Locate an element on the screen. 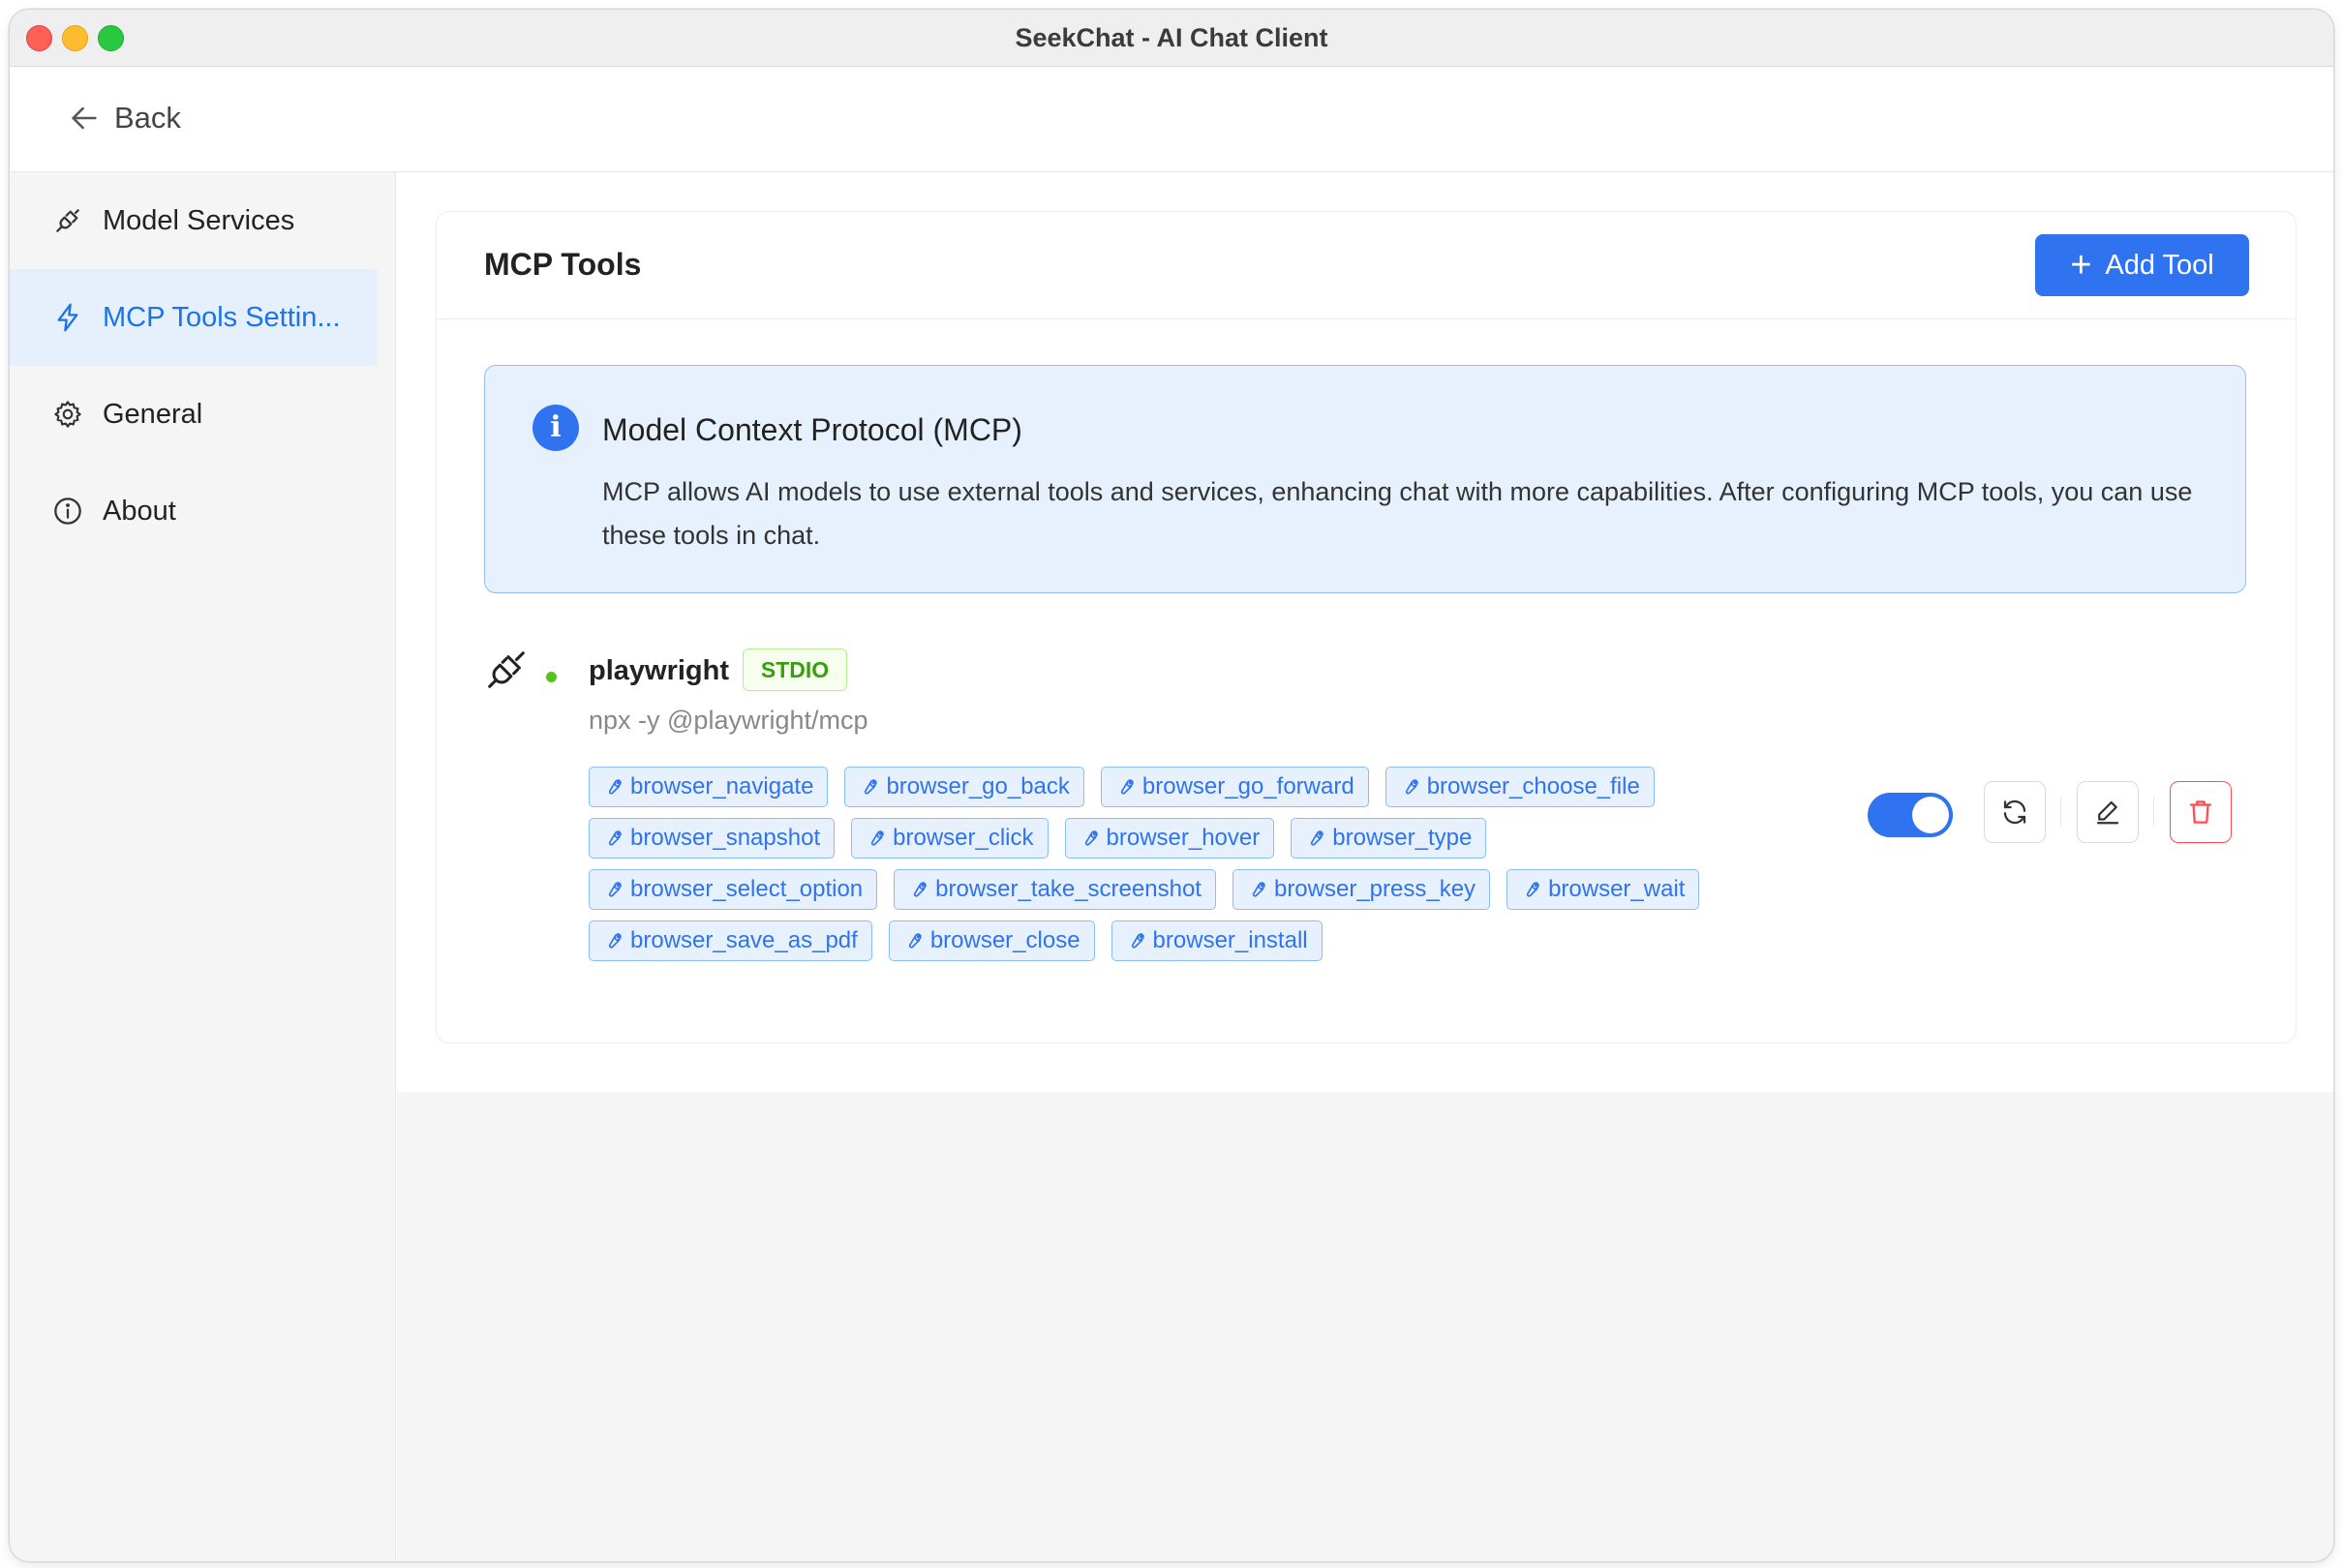 The image size is (2343, 1568). title-bar: SeekChat - AI Chat Client is located at coordinates (1171, 38).